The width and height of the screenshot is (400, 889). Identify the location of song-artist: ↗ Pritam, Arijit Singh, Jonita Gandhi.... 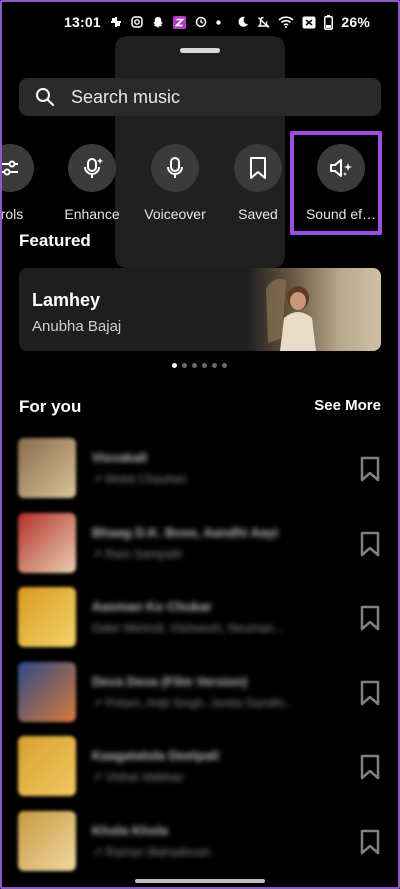
(193, 702).